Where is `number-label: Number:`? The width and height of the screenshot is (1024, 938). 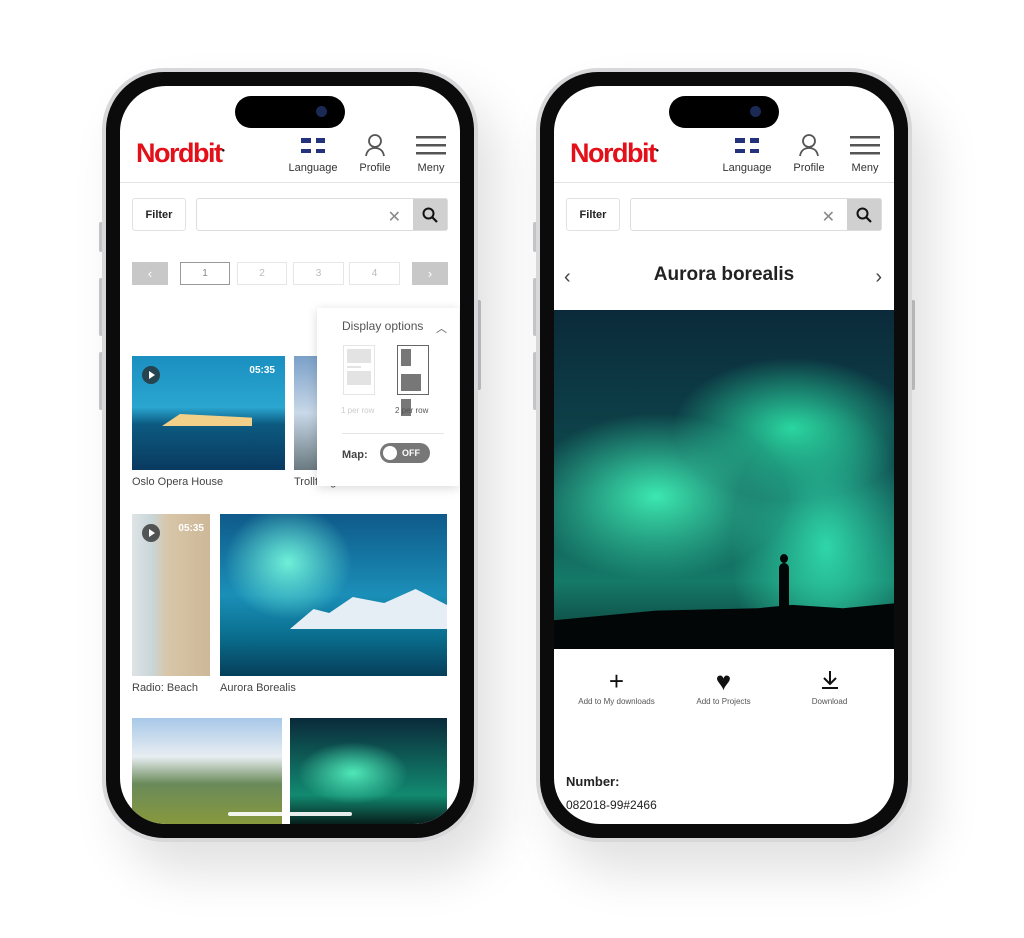 number-label: Number: is located at coordinates (593, 781).